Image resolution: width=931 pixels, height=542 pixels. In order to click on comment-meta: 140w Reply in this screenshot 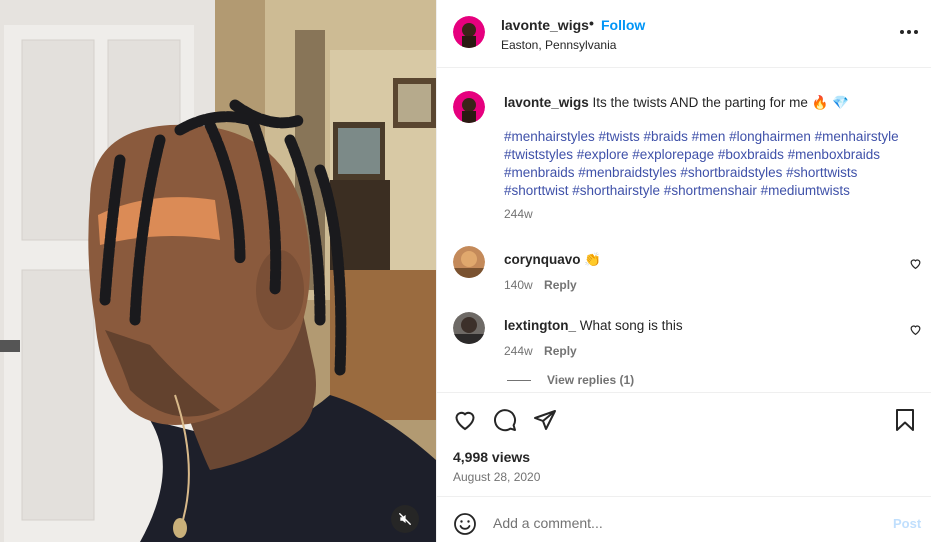, I will do `click(540, 285)`.